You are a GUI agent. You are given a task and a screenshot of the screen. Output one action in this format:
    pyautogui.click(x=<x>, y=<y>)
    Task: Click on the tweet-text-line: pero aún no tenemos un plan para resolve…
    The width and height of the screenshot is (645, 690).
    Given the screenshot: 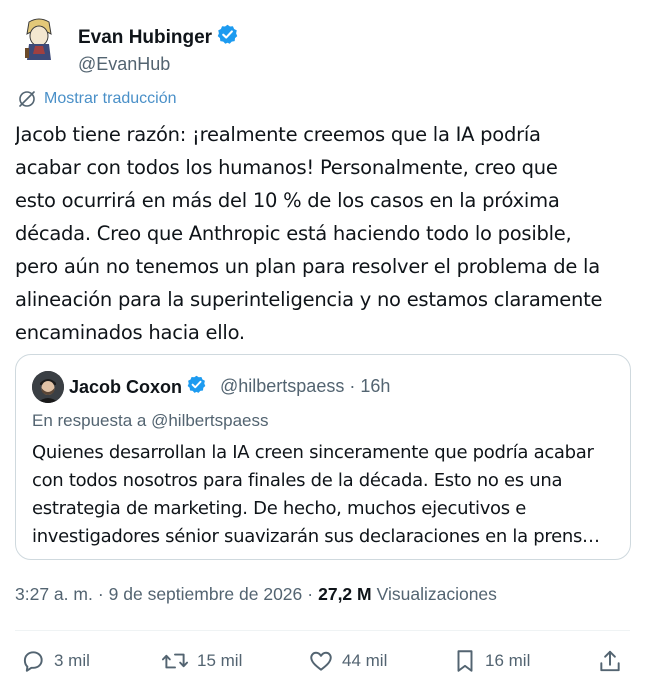 What is the action you would take?
    pyautogui.click(x=307, y=266)
    